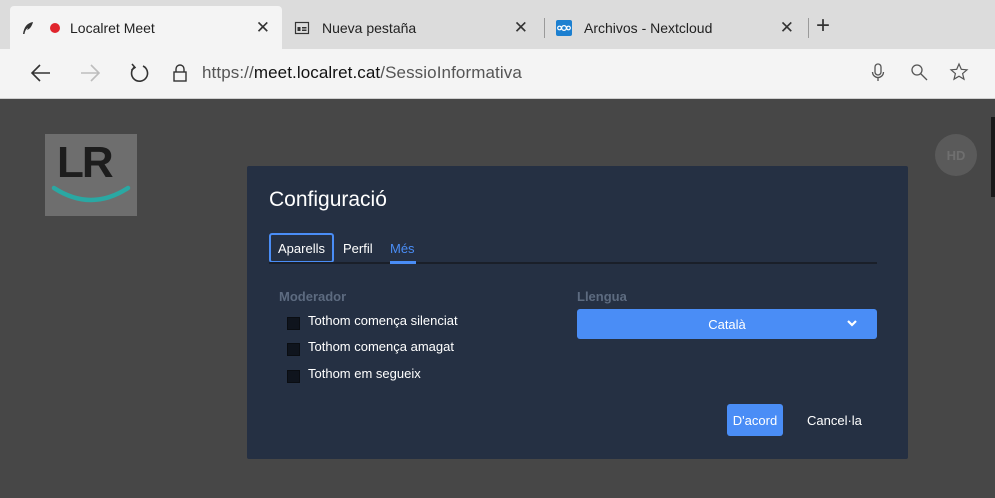 Image resolution: width=995 pixels, height=498 pixels. I want to click on checkbox-label: Tothom em segueix, so click(364, 373).